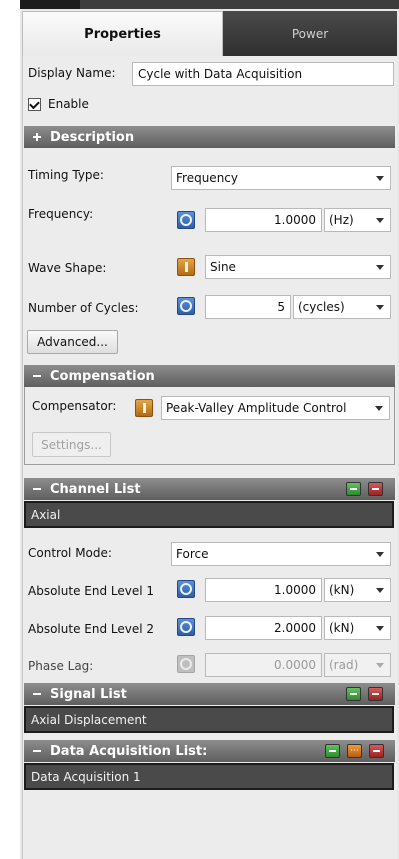 Image resolution: width=399 pixels, height=859 pixels. Describe the element at coordinates (74, 406) in the screenshot. I see `compensator-label: Compensator:` at that location.